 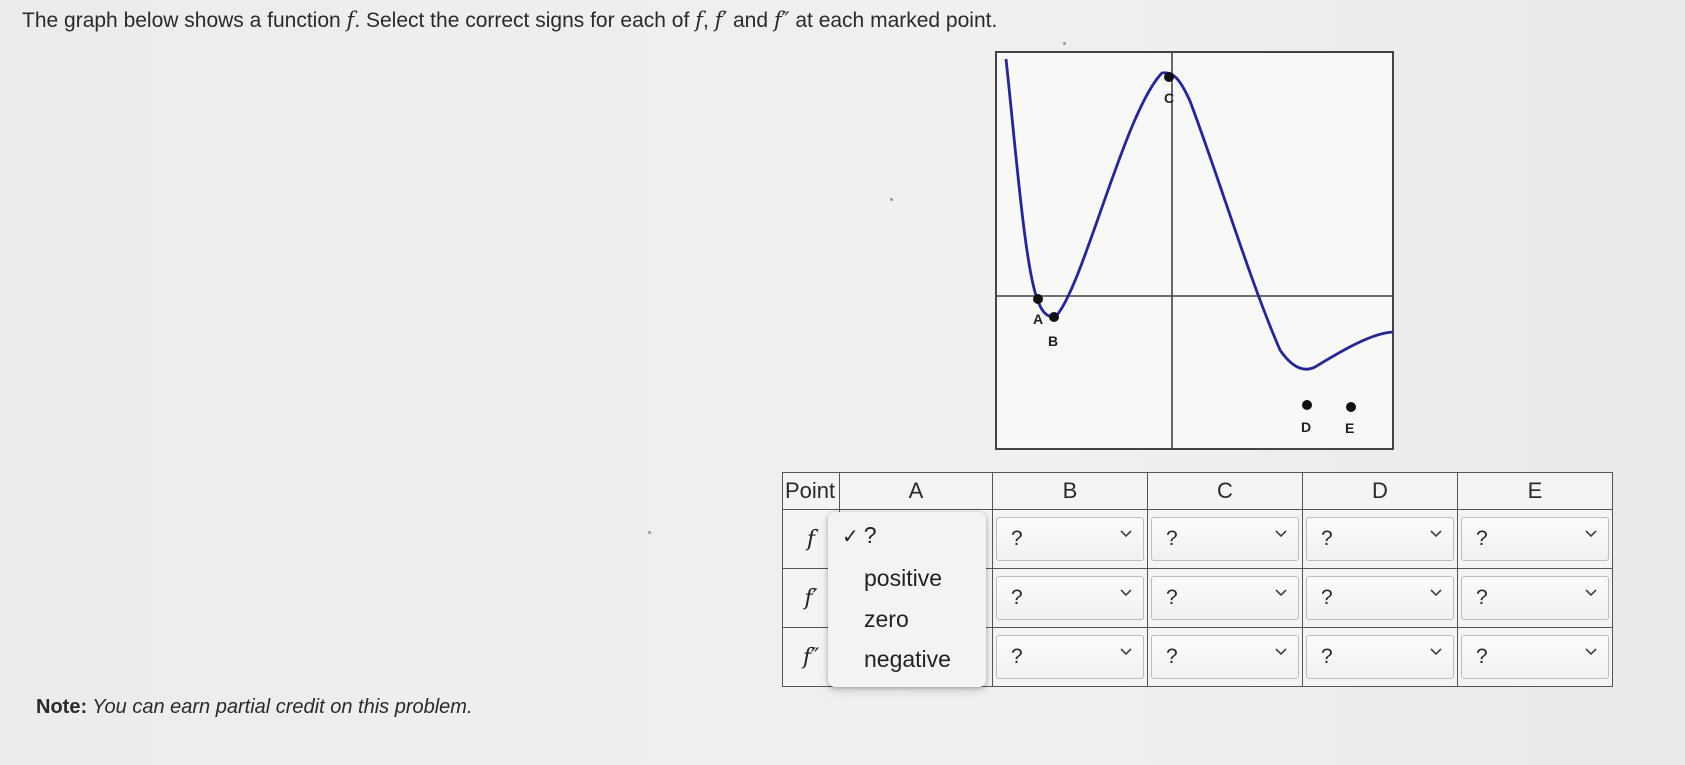 I want to click on point-d-dot, so click(x=1307, y=405).